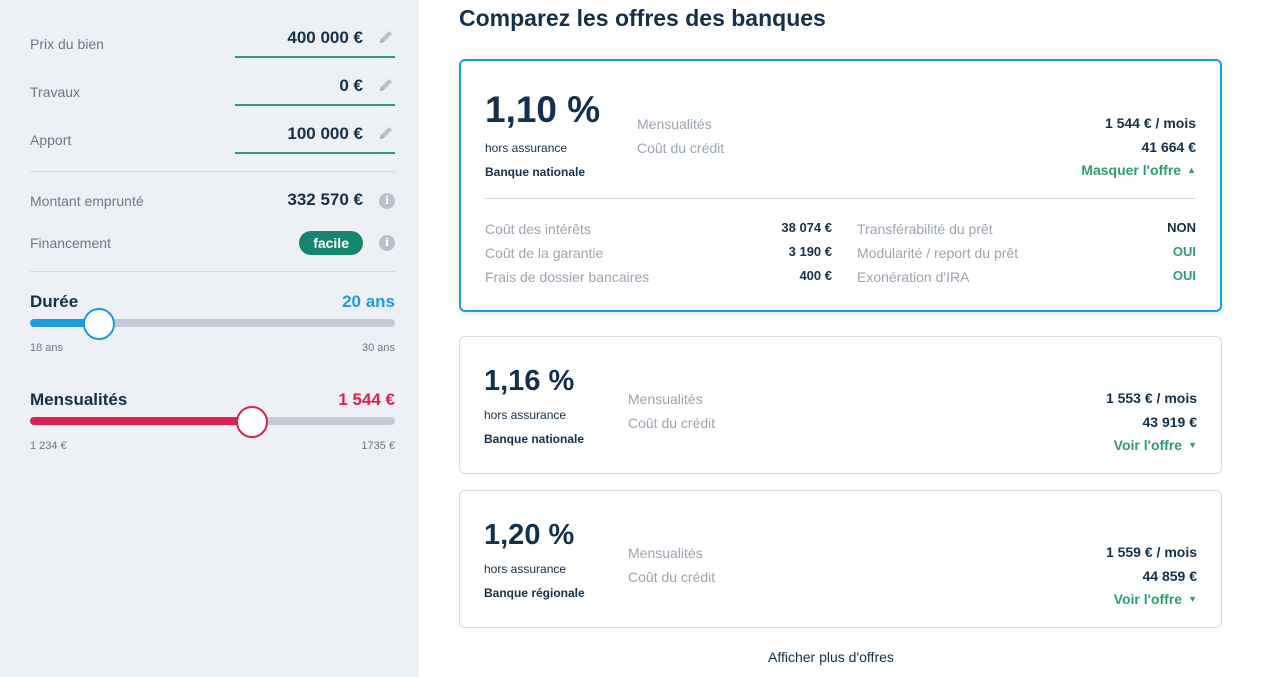 Image resolution: width=1263 pixels, height=677 pixels. I want to click on offer-rate: 1,10 %, so click(543, 109).